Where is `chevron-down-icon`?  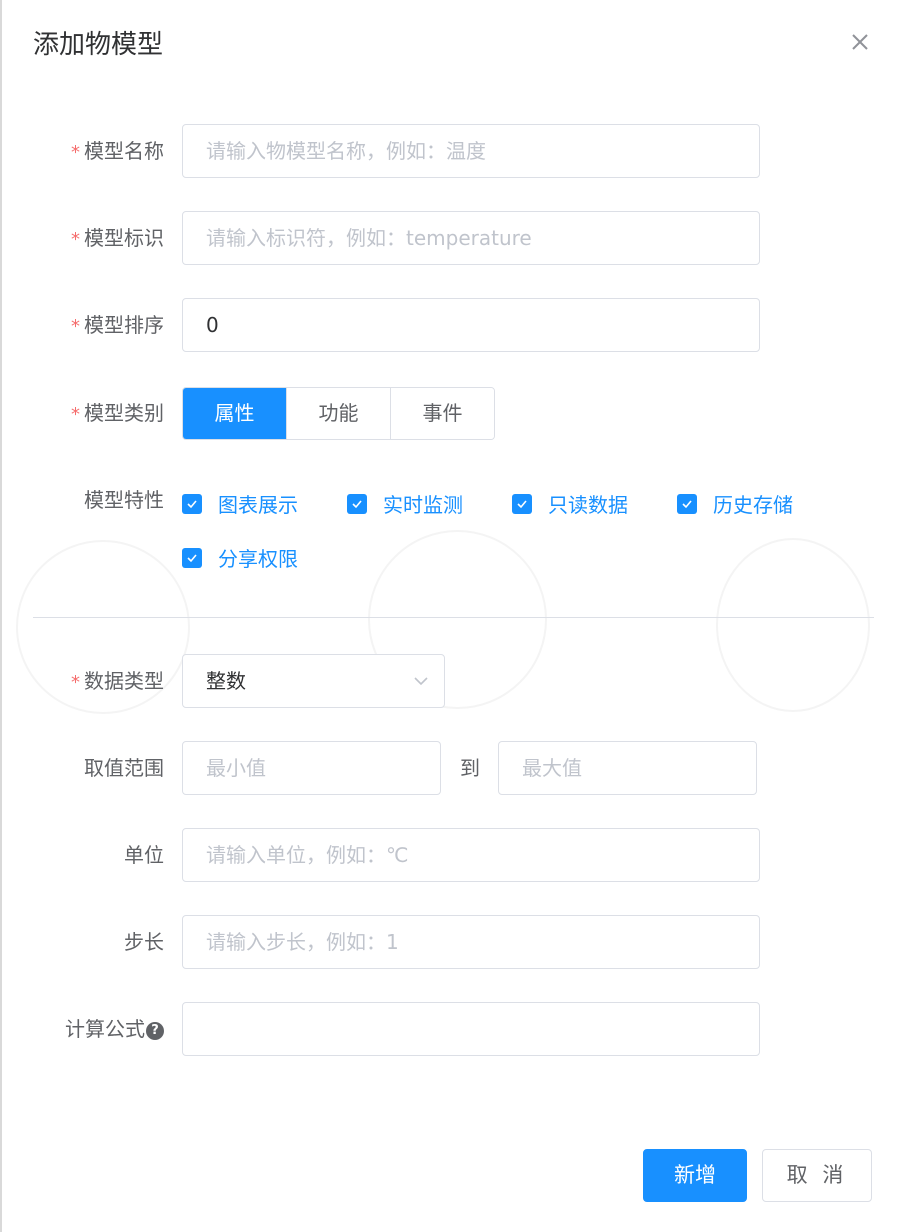
chevron-down-icon is located at coordinates (421, 683).